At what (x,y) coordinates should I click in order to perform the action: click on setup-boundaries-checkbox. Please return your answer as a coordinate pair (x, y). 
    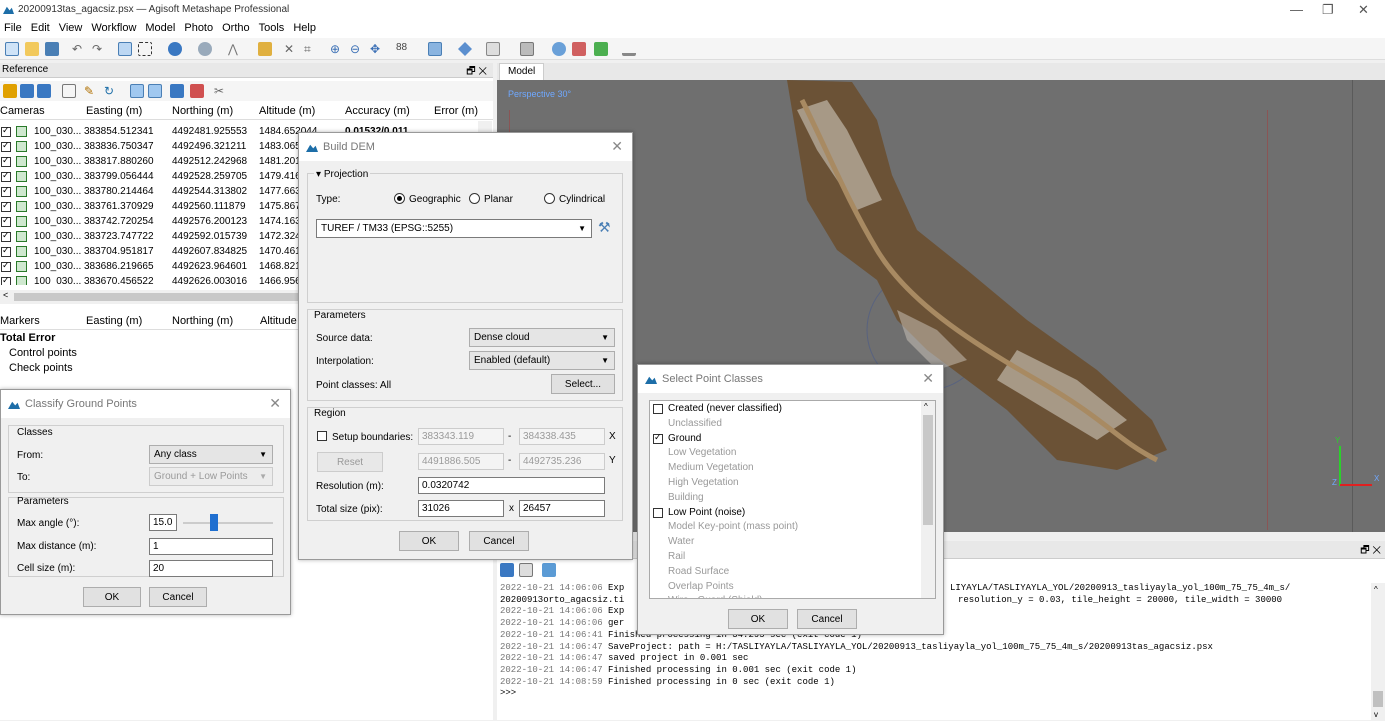
    Looking at the image, I should click on (322, 436).